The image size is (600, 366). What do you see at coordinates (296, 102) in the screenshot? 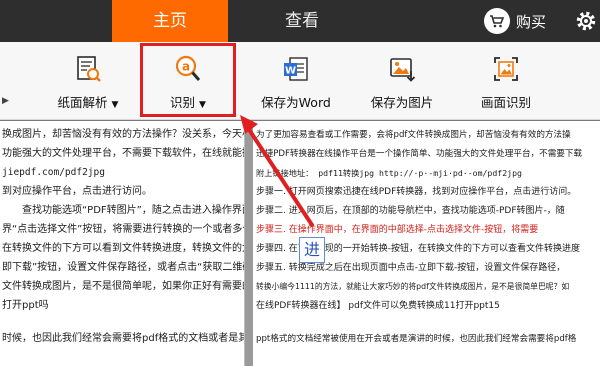
I see `save-as-word-label: 保存为Word` at bounding box center [296, 102].